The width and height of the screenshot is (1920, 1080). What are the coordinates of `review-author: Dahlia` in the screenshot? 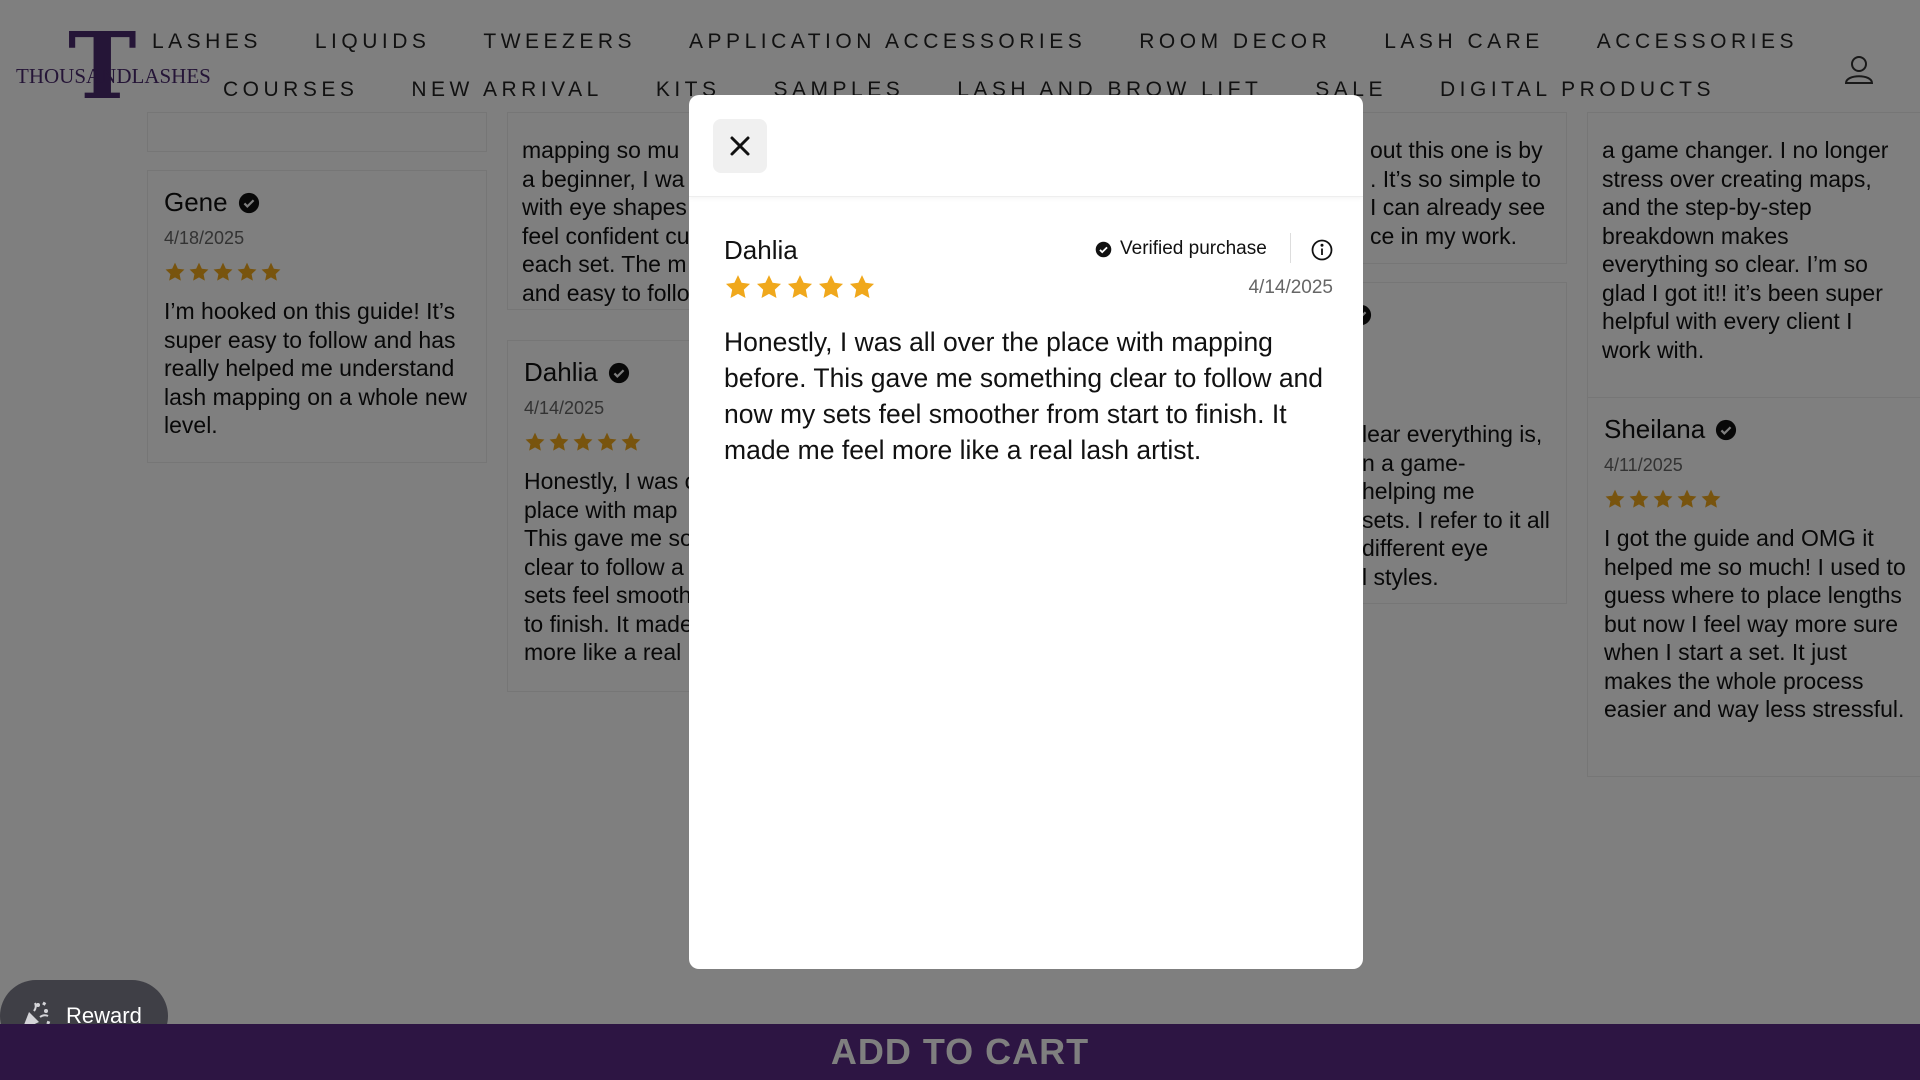 It's located at (761, 250).